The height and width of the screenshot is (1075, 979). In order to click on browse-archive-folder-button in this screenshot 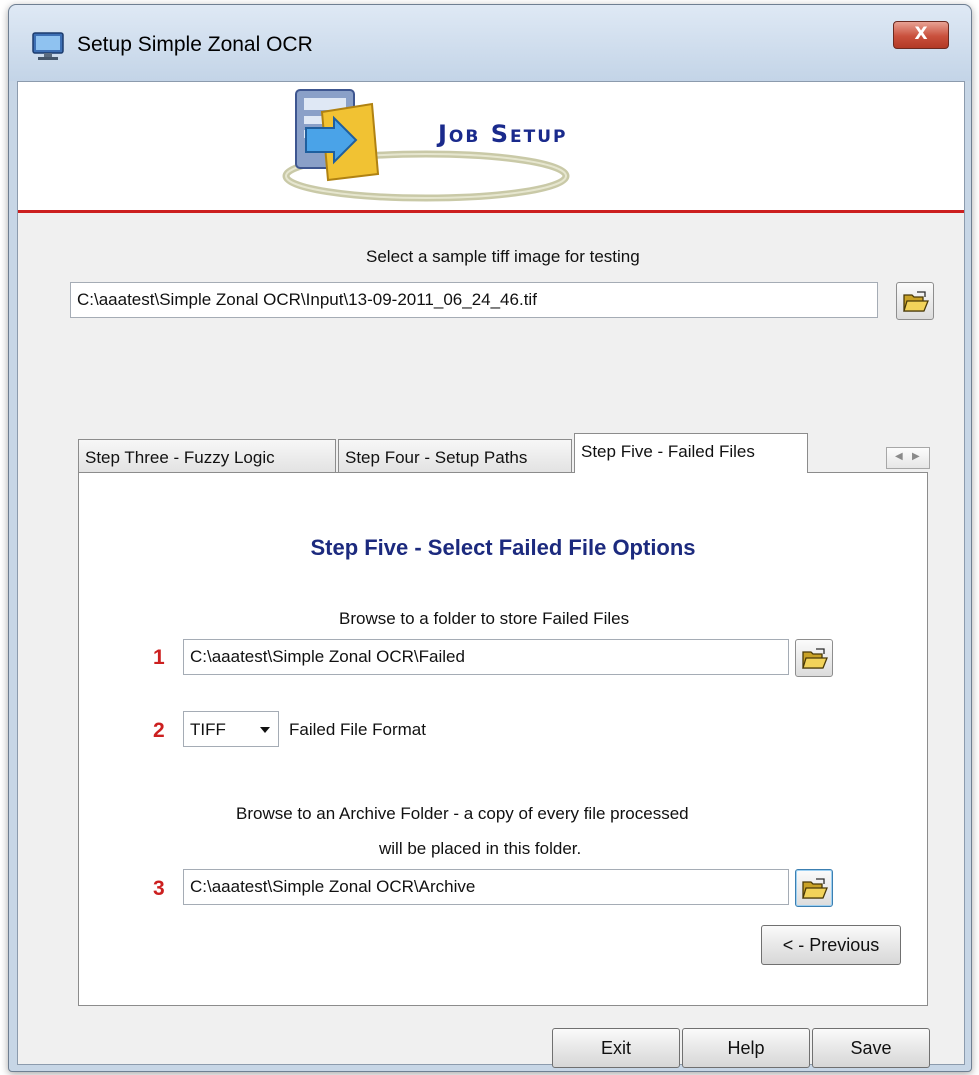, I will do `click(814, 888)`.